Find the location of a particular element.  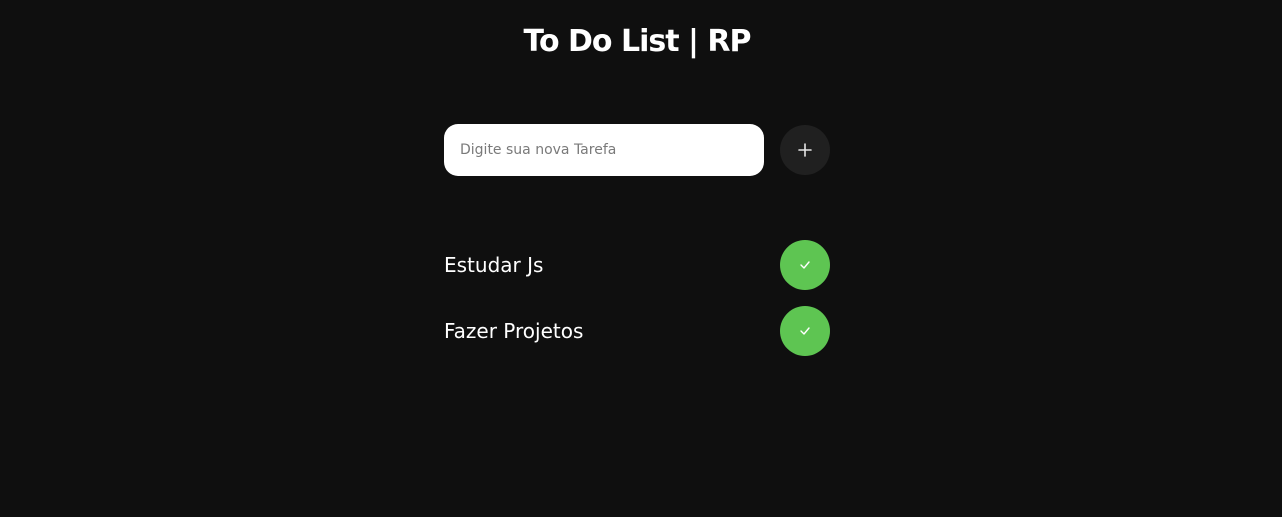

task-label: Fazer Projetos is located at coordinates (514, 331).